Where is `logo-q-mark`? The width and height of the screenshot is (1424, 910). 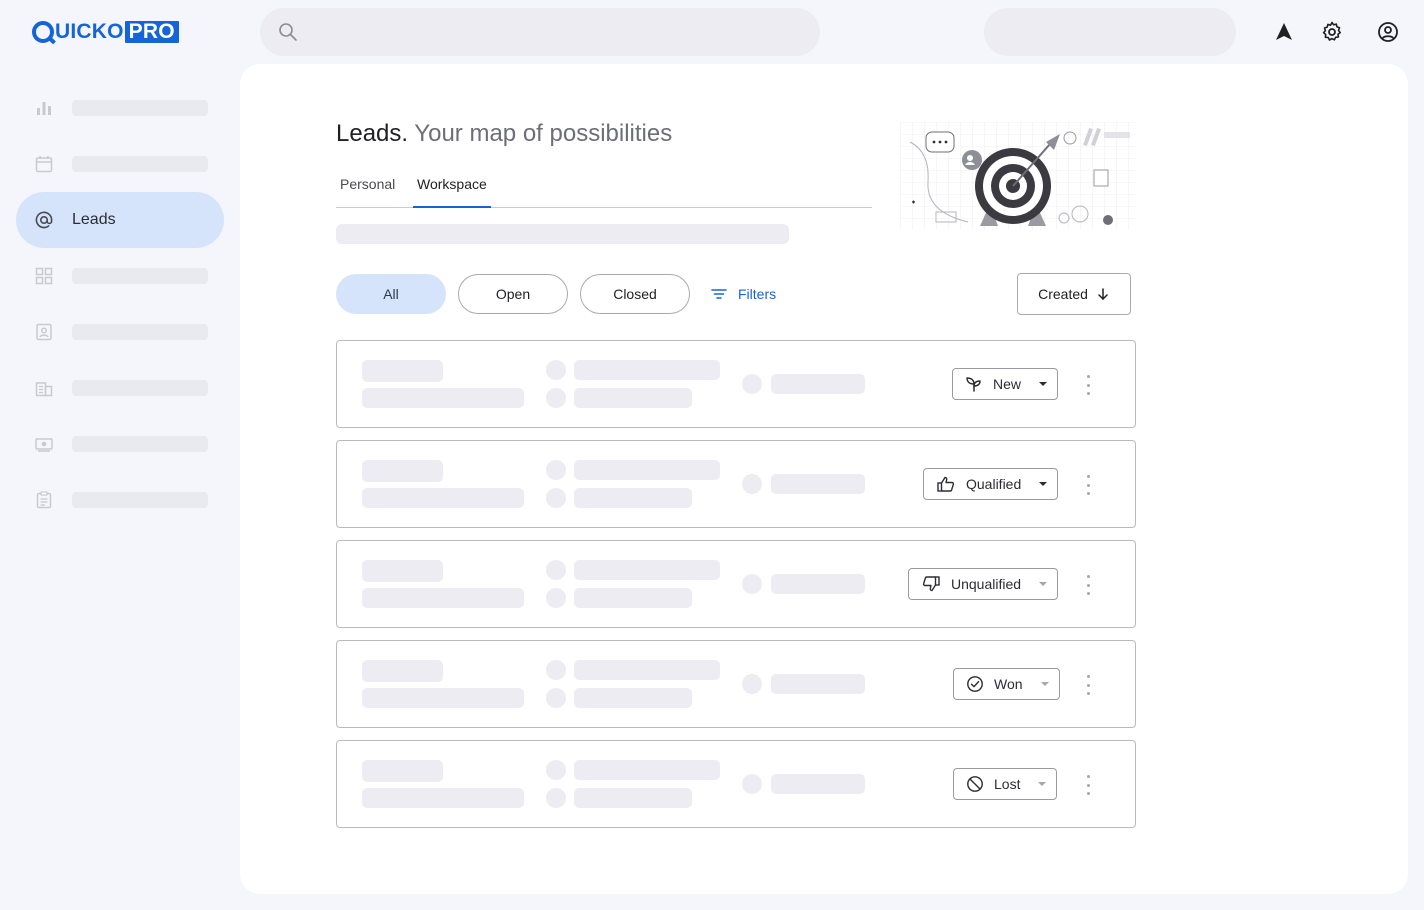
logo-q-mark is located at coordinates (43, 32).